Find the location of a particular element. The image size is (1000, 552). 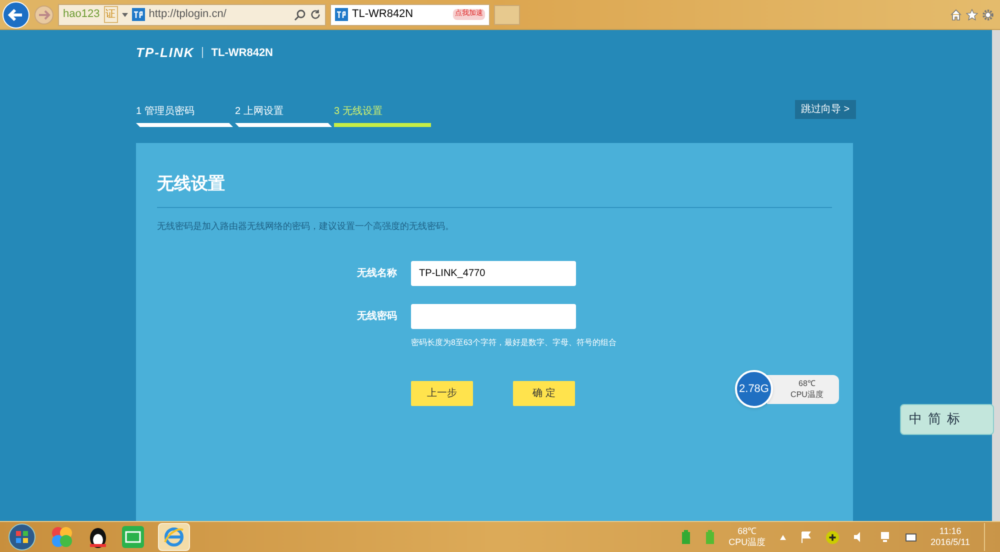

wizard-button: 上一步 is located at coordinates (442, 393).